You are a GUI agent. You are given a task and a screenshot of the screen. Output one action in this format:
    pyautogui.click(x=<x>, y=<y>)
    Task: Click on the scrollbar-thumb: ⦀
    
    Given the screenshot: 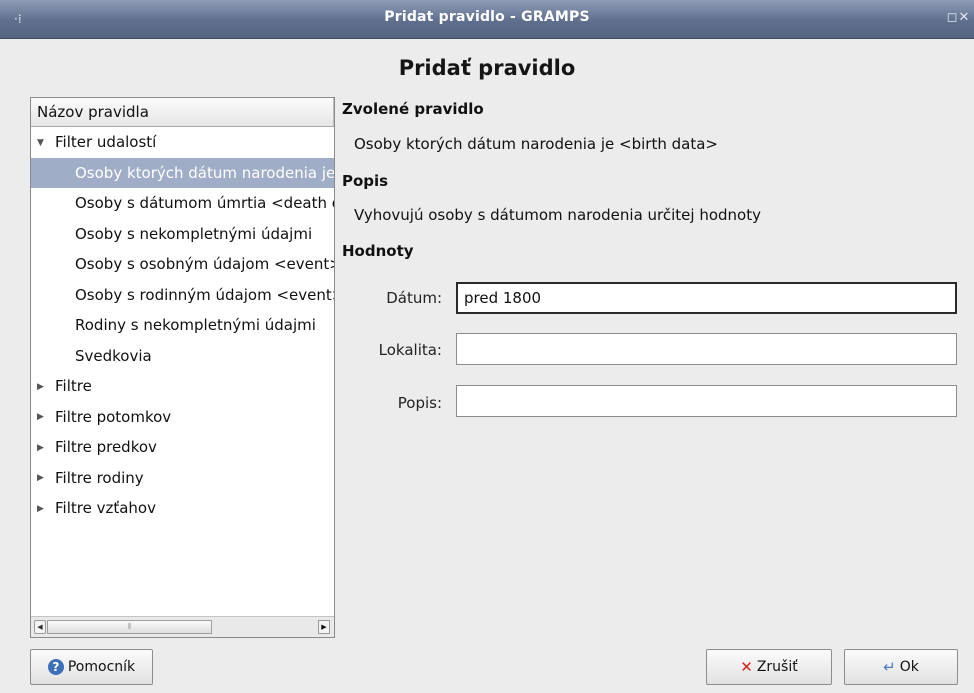 What is the action you would take?
    pyautogui.click(x=129, y=627)
    